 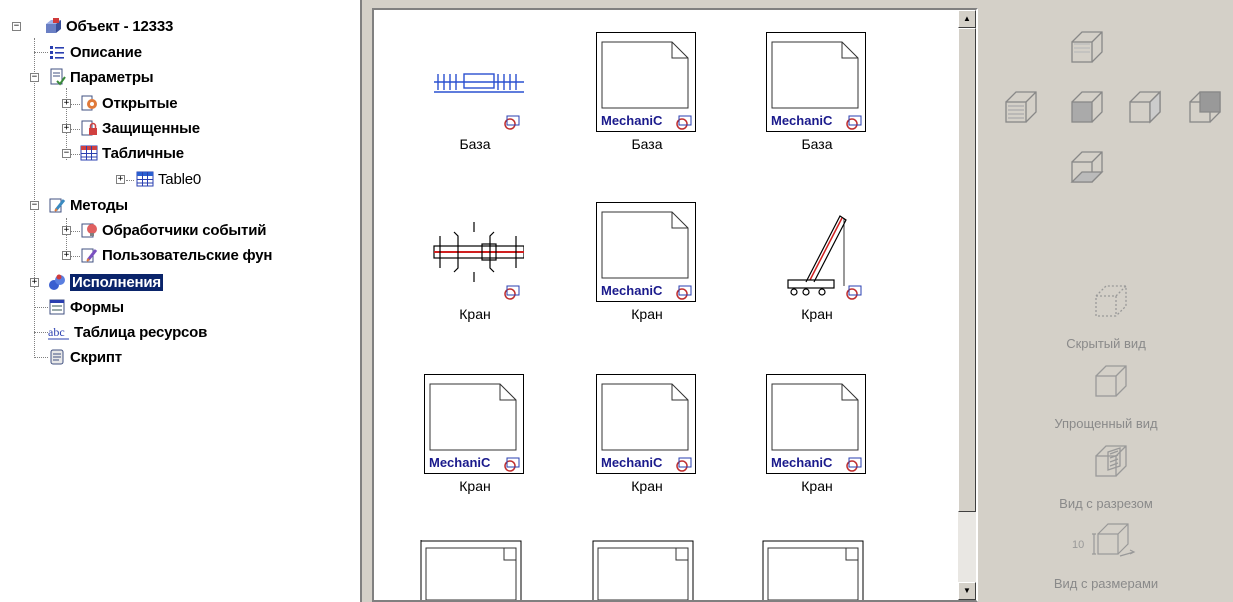 What do you see at coordinates (116, 282) in the screenshot?
I see `tree-label-selected: Исполнения` at bounding box center [116, 282].